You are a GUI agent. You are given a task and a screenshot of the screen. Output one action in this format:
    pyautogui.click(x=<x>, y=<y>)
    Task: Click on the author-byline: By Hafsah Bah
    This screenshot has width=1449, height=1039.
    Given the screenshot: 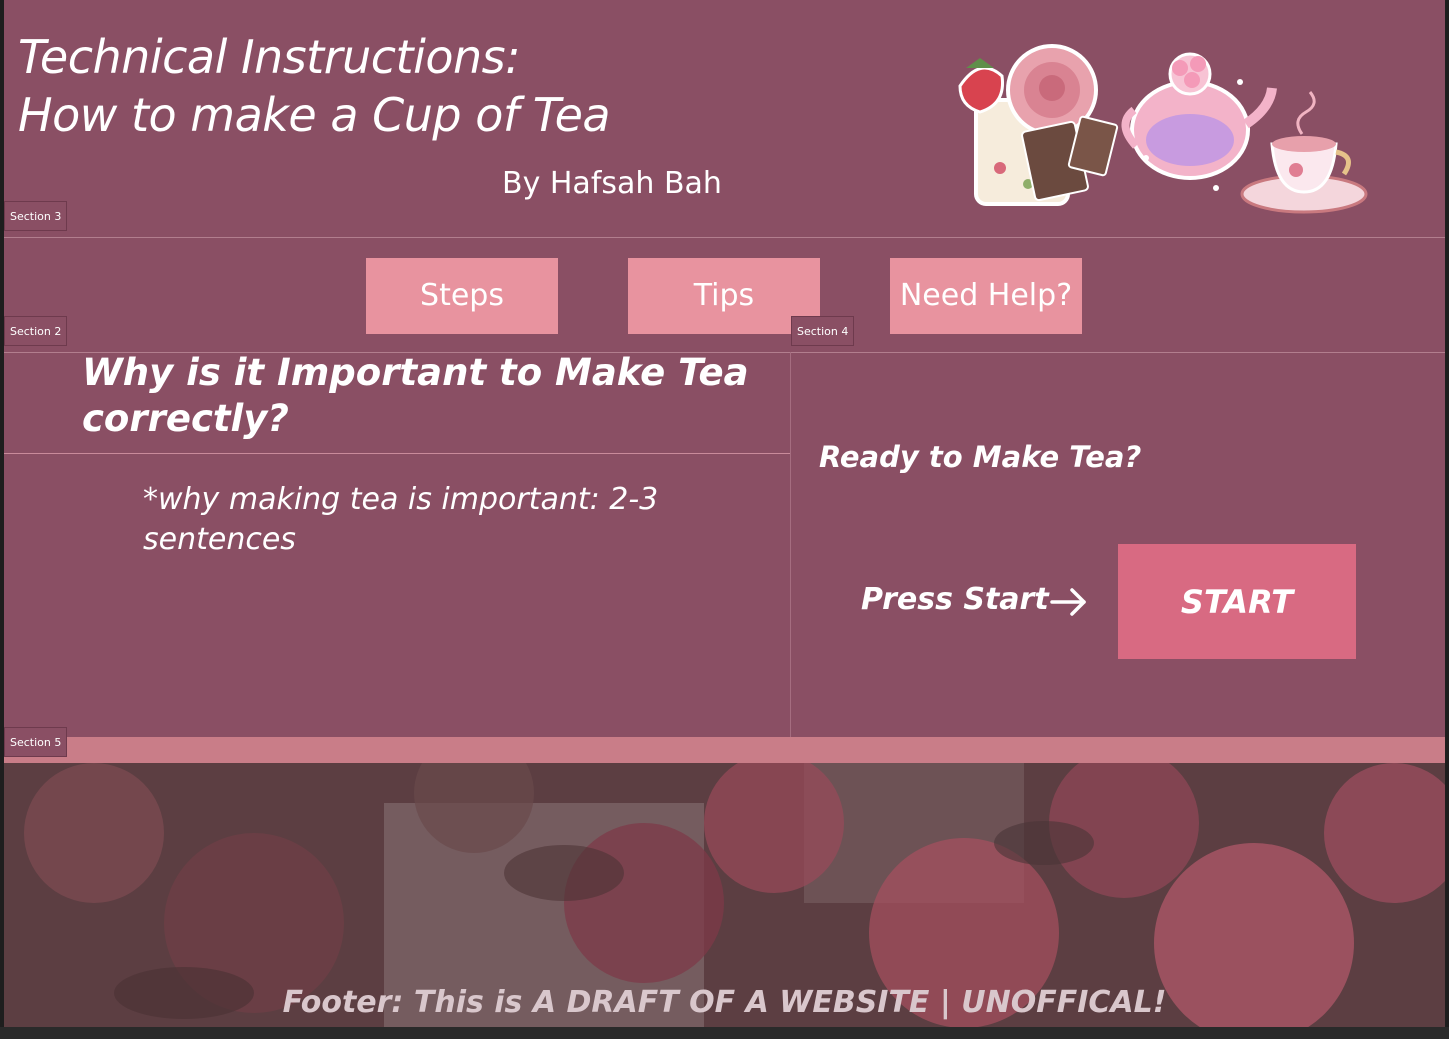 What is the action you would take?
    pyautogui.click(x=612, y=183)
    